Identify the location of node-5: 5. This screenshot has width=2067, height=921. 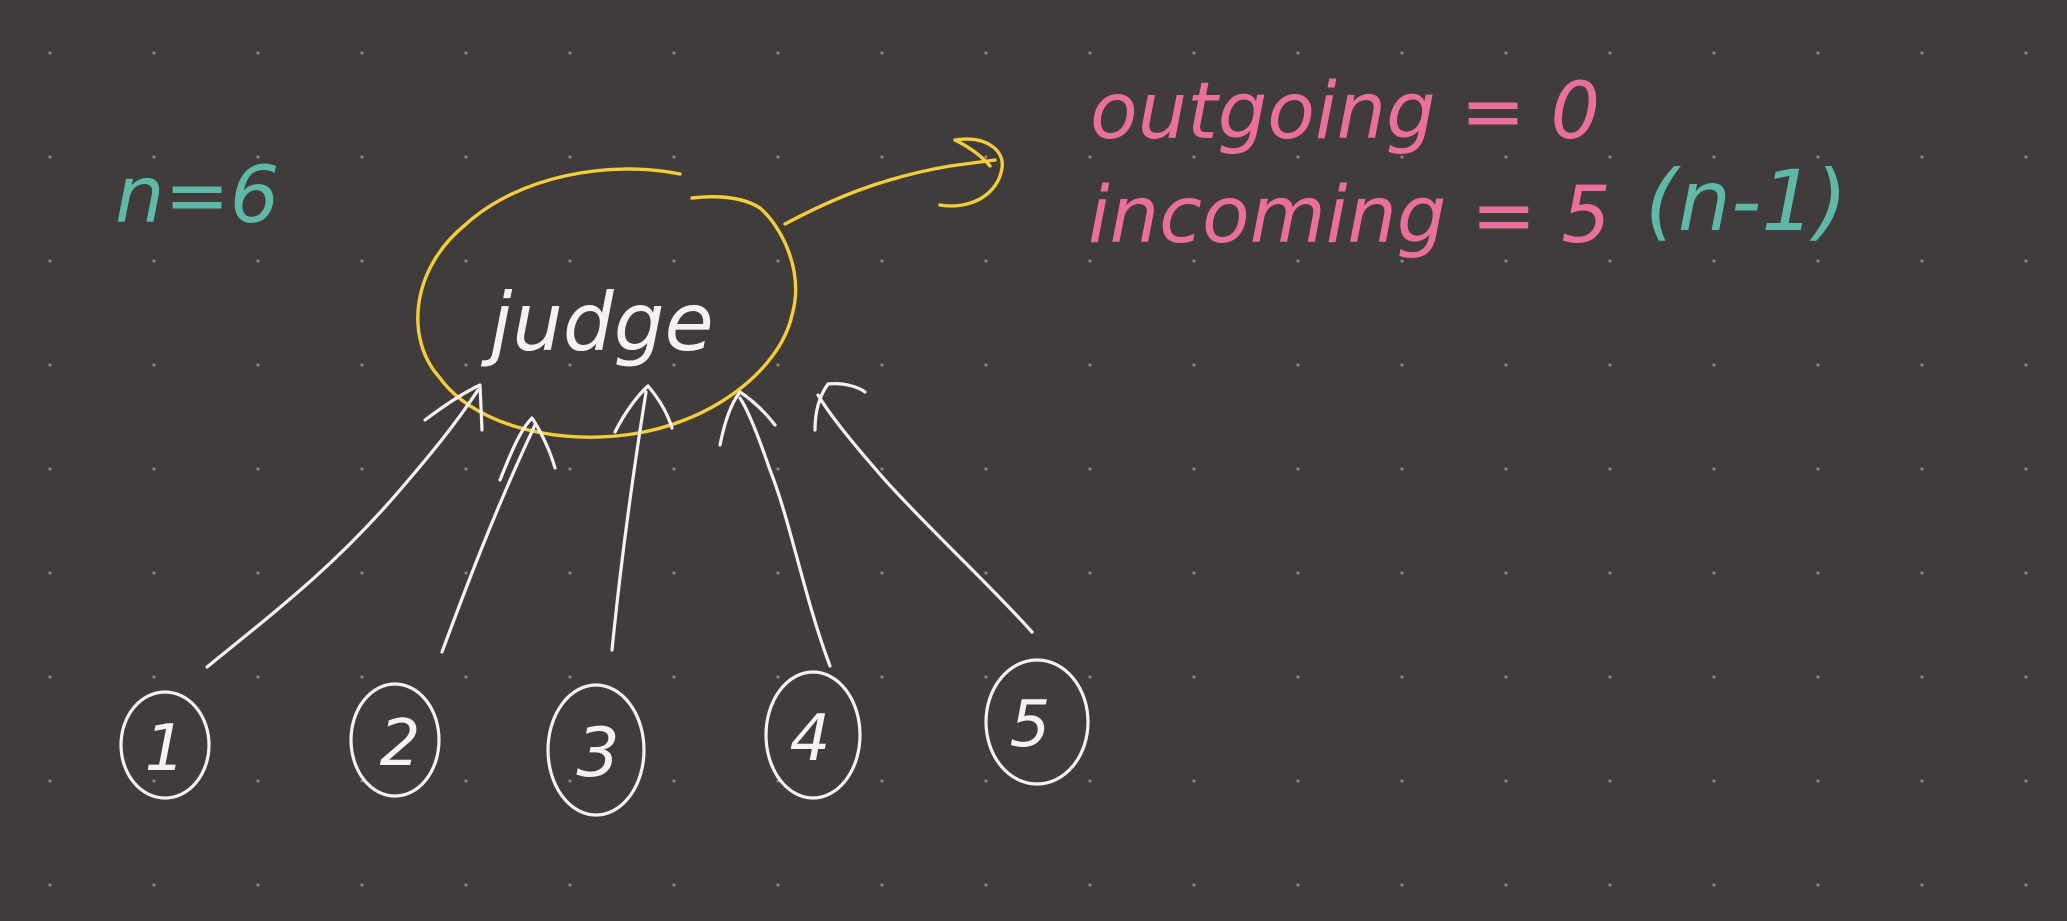
(1037, 722).